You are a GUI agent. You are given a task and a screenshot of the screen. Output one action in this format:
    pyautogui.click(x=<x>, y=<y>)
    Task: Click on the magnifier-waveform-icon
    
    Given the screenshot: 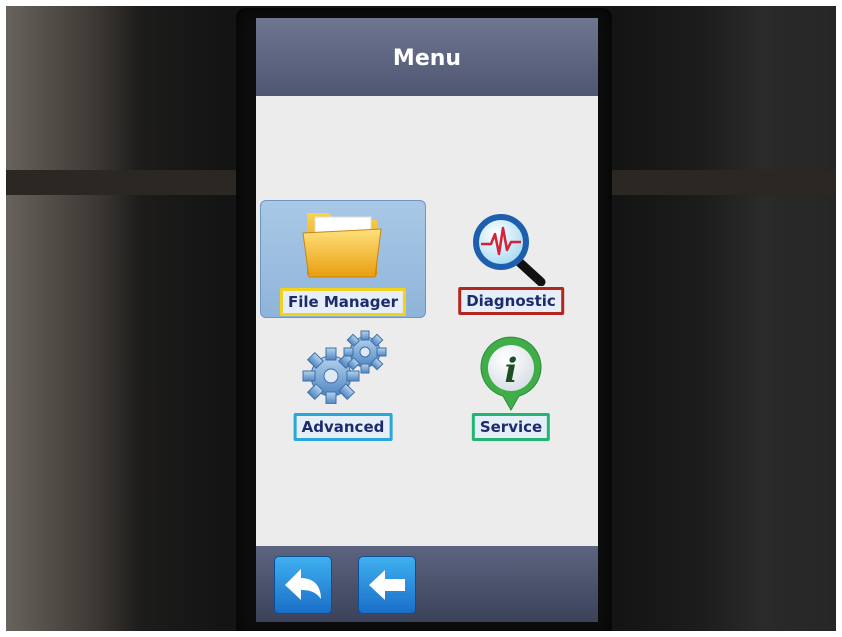 What is the action you would take?
    pyautogui.click(x=509, y=250)
    